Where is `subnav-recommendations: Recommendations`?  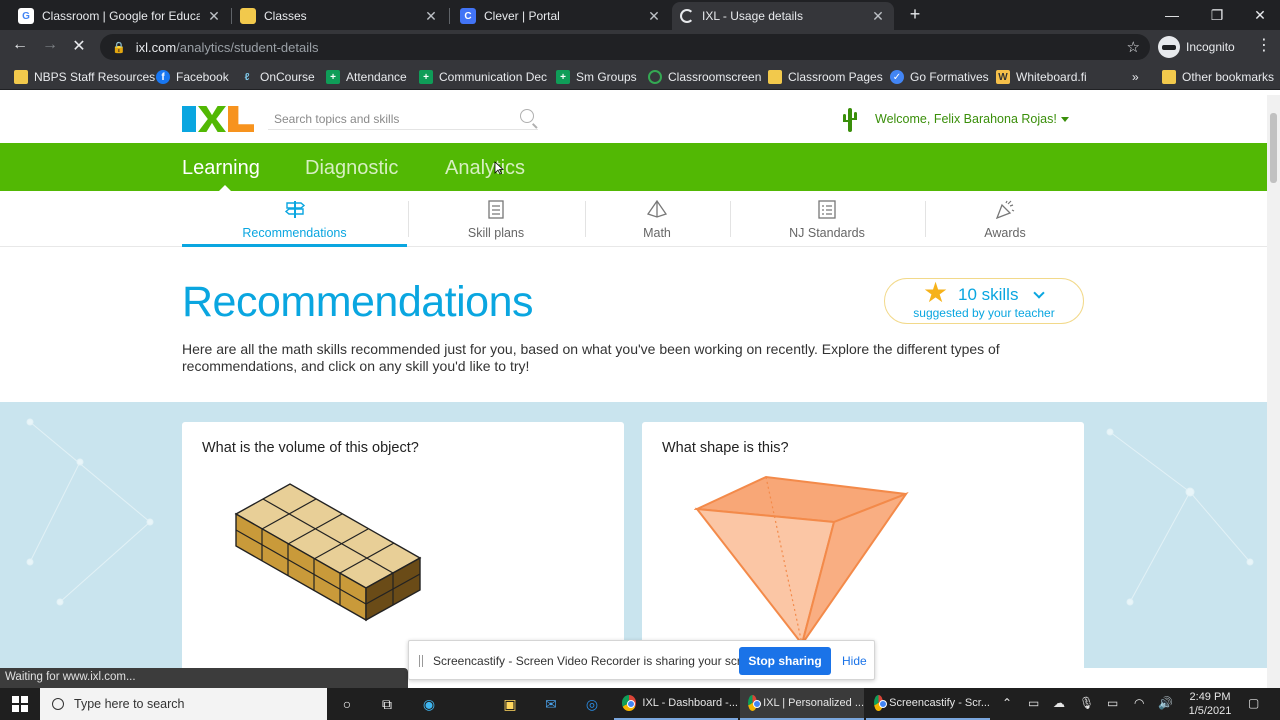
subnav-recommendations: Recommendations is located at coordinates (294, 219).